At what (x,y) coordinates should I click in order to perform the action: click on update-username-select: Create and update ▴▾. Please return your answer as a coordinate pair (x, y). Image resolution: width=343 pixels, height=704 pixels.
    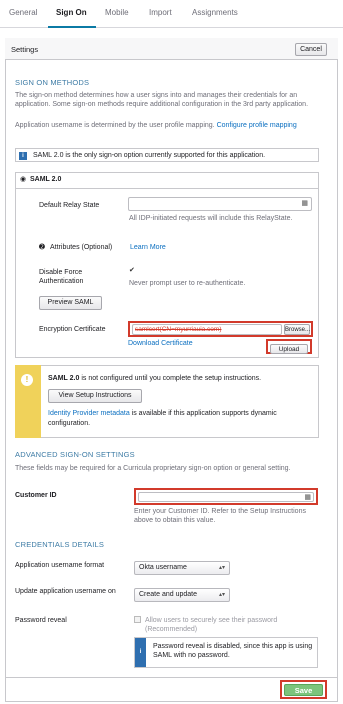
    Looking at the image, I should click on (182, 595).